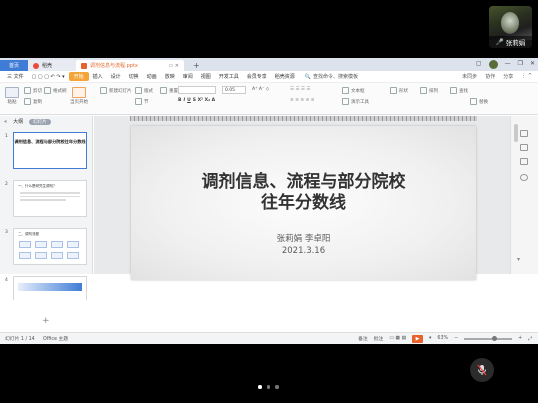 This screenshot has width=538, height=403. I want to click on slide-thumb-image: 调剂信息、流程与部分院校往年分数线, so click(50, 150).